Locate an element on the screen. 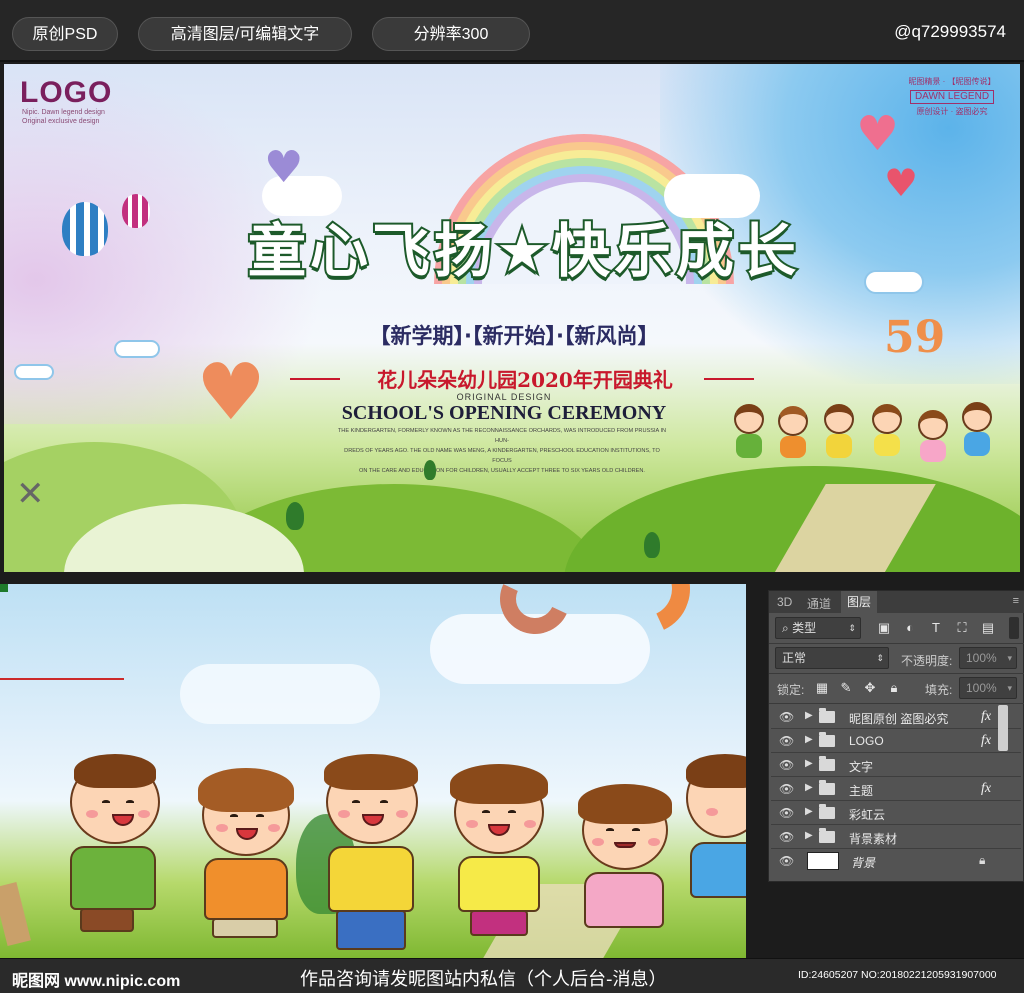 The image size is (1024, 993). windmill-icon: ✕ is located at coordinates (30, 494).